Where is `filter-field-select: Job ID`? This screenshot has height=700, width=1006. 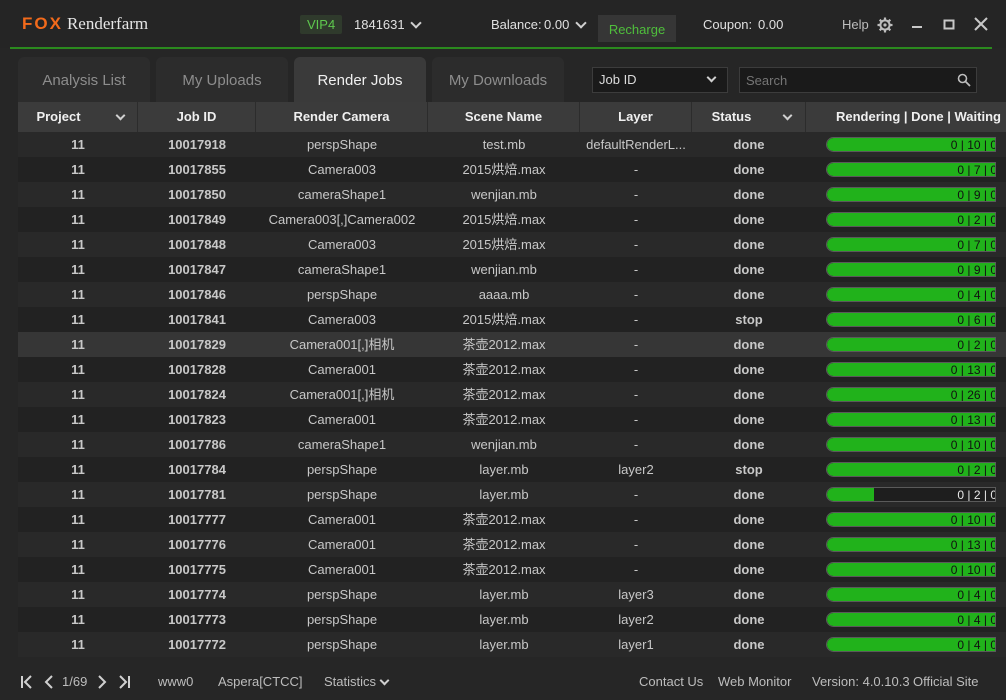
filter-field-select: Job ID is located at coordinates (660, 80).